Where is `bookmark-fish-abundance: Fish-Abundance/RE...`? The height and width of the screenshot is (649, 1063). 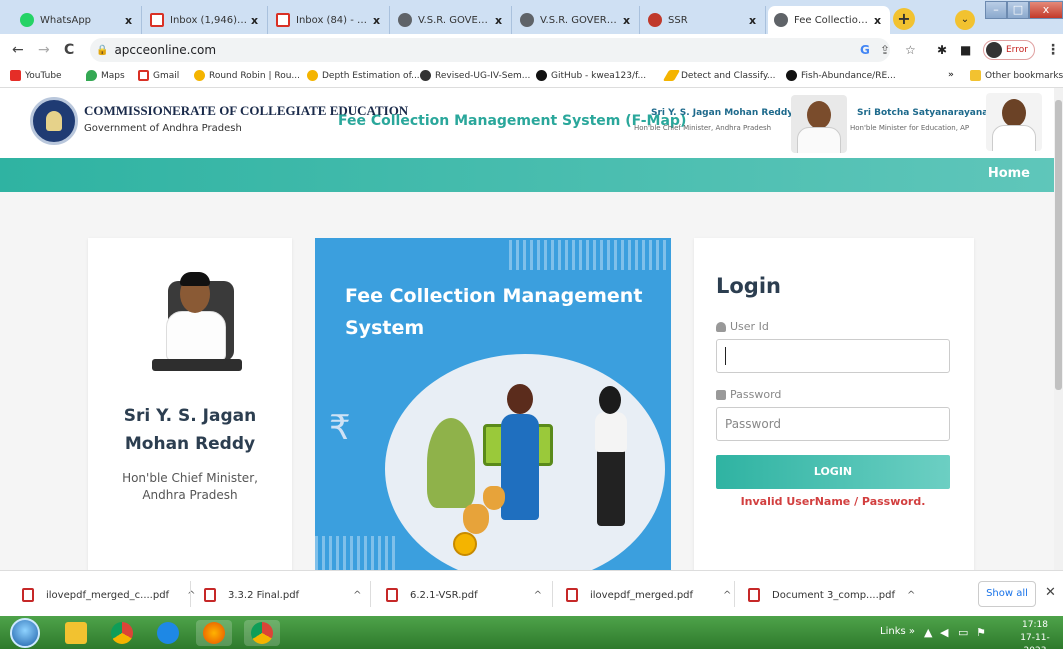
bookmark-fish-abundance: Fish-Abundance/RE... is located at coordinates (841, 75).